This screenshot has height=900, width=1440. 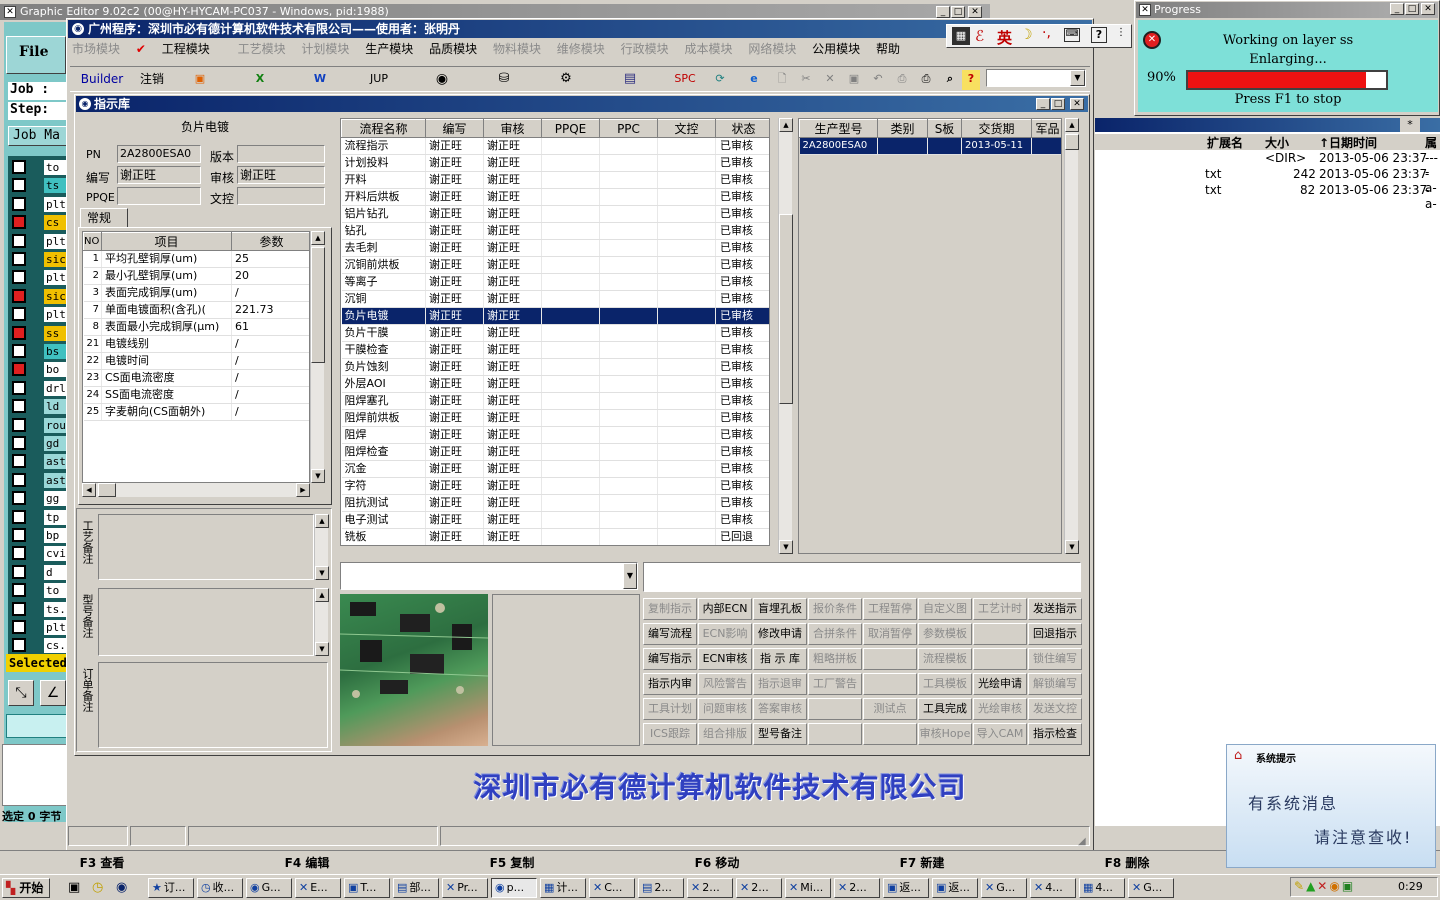 What do you see at coordinates (890, 709) in the screenshot?
I see `function-button: 测试点` at bounding box center [890, 709].